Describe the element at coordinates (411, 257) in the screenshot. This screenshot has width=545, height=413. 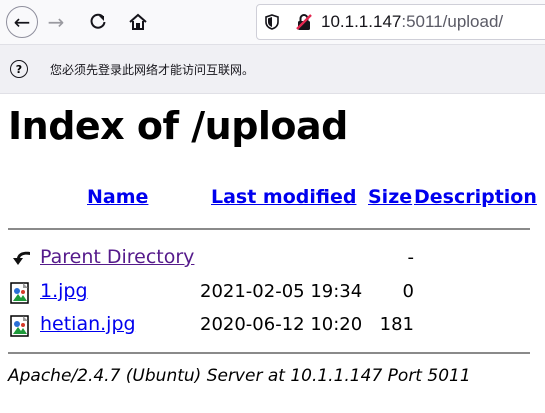
I see `file-size: -` at that location.